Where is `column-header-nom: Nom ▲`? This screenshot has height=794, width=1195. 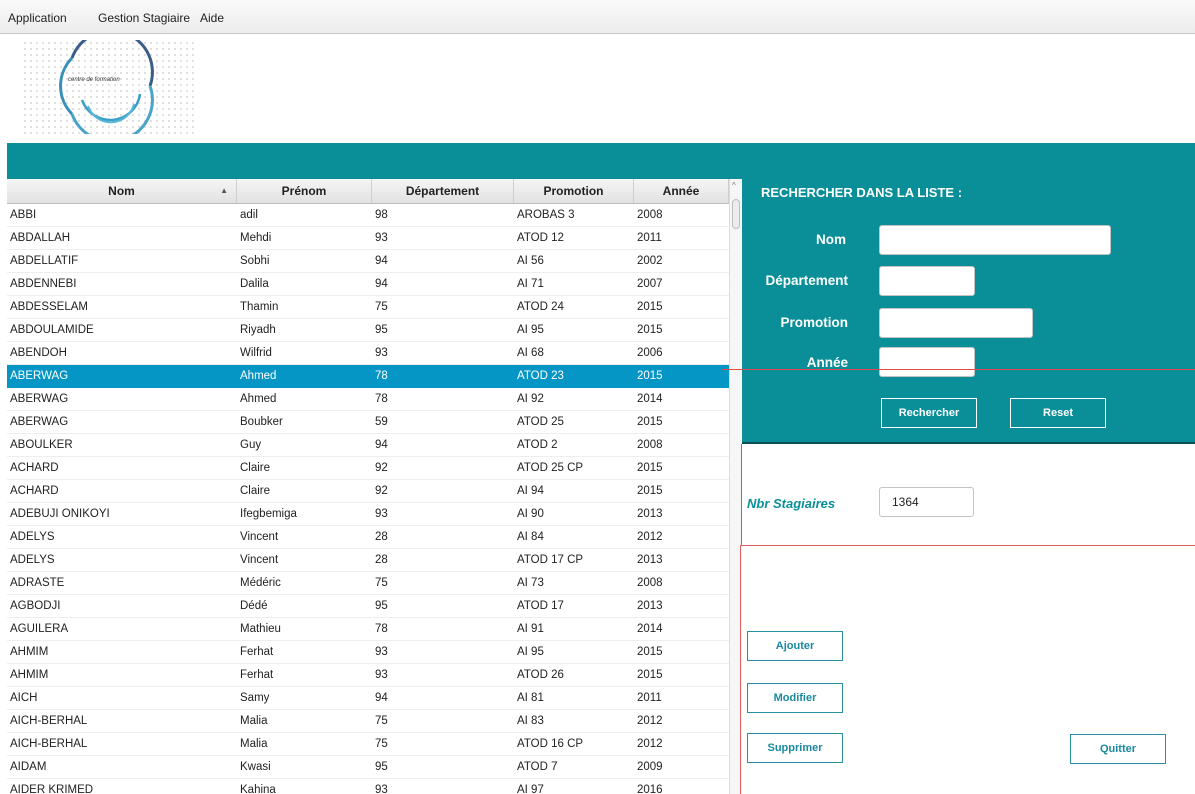 column-header-nom: Nom ▲ is located at coordinates (122, 191).